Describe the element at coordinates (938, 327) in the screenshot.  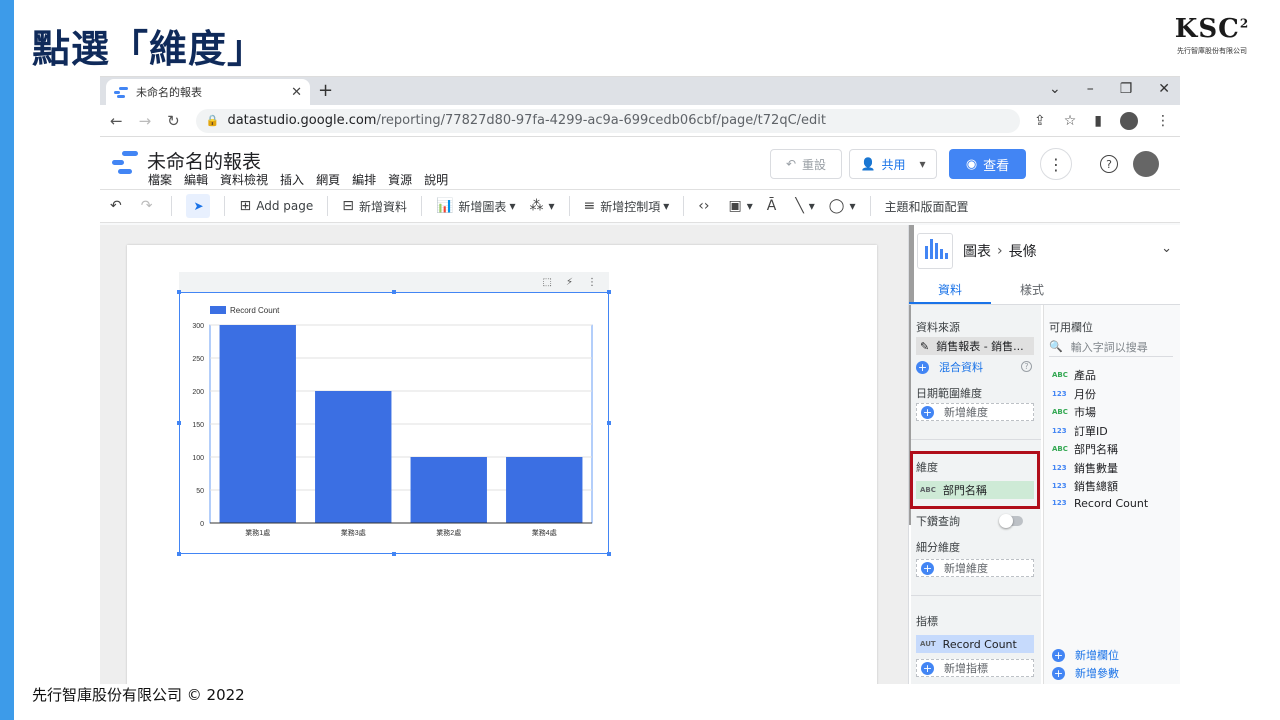
I see `data-source-label: 資料來源` at that location.